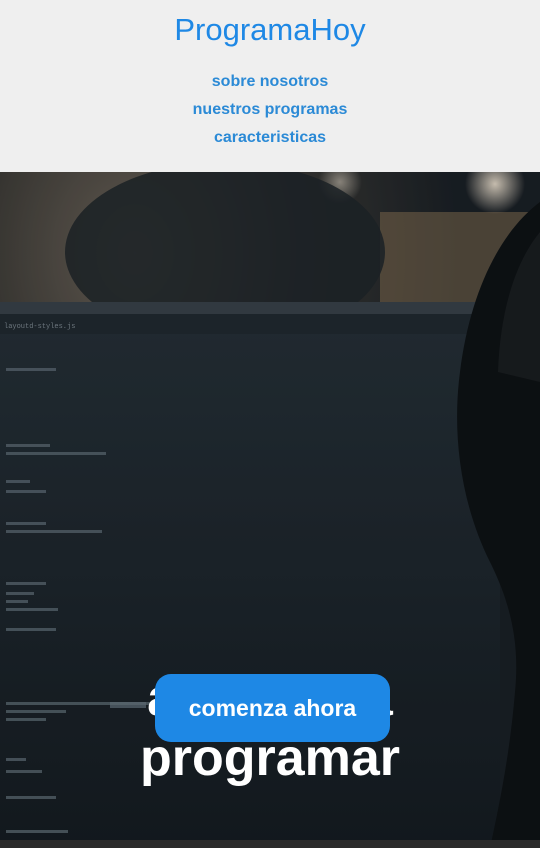  I want to click on start-now-button: comenza ahora, so click(272, 708).